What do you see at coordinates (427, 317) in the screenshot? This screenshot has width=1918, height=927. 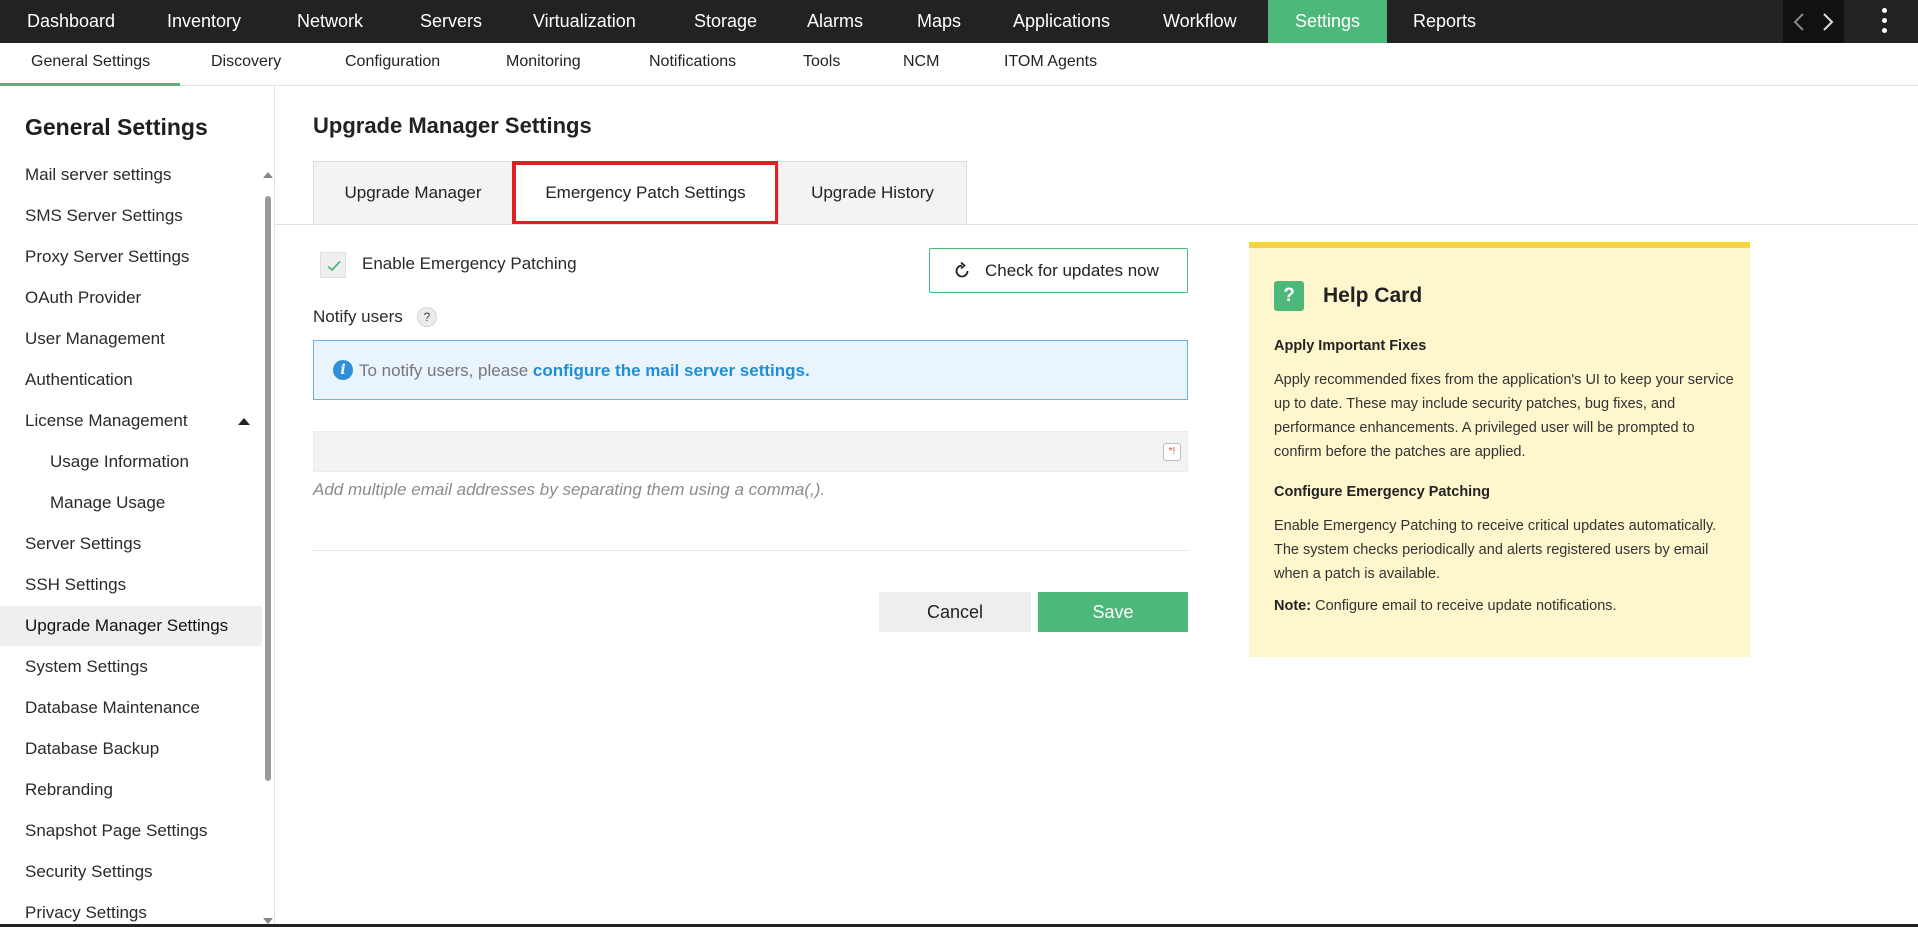 I see `help-icon: ?` at bounding box center [427, 317].